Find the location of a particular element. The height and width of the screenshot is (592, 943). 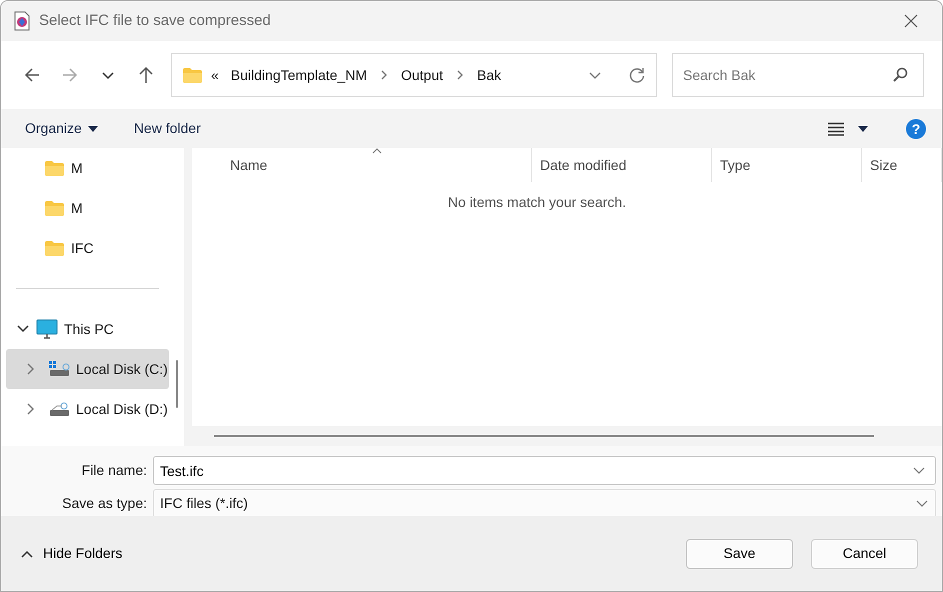

monitor-icon is located at coordinates (47, 329).